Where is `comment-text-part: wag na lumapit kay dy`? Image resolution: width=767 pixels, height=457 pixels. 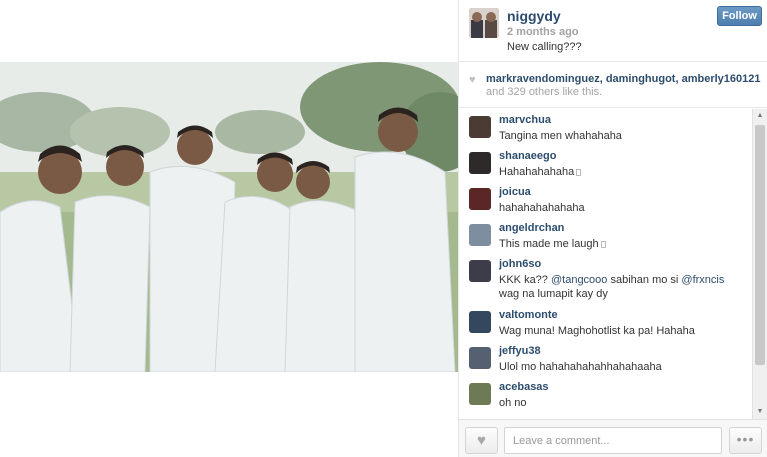
comment-text-part: wag na lumapit kay dy is located at coordinates (553, 294).